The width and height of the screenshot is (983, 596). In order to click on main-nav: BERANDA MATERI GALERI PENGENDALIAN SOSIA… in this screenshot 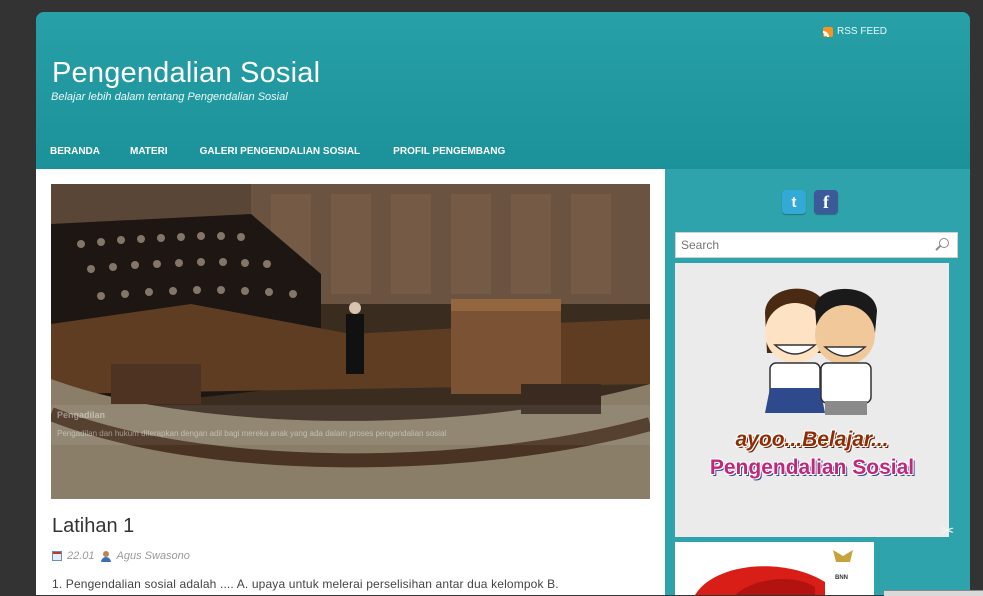, I will do `click(270, 153)`.